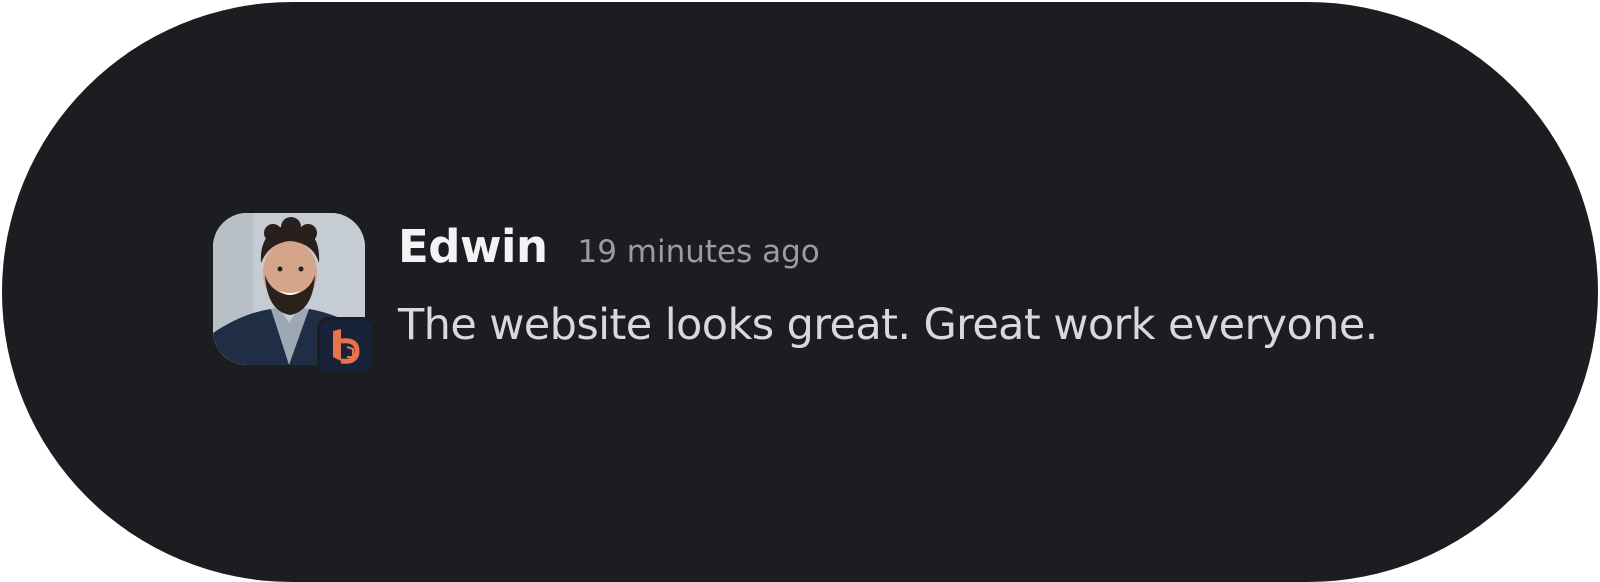  I want to click on message-header: Edwin 19 minutes ago, so click(888, 250).